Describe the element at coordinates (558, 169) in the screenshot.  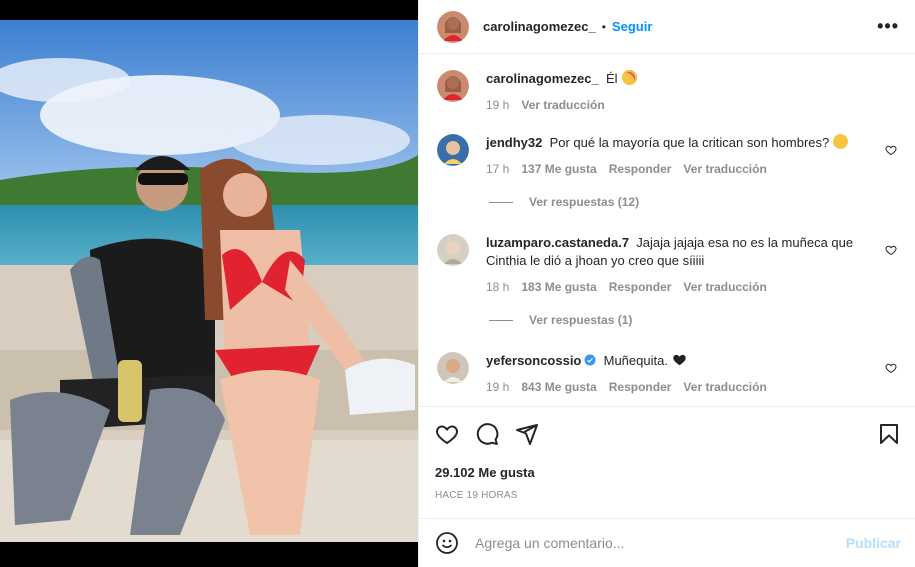
I see `comment-likes: 137 Me gusta` at that location.